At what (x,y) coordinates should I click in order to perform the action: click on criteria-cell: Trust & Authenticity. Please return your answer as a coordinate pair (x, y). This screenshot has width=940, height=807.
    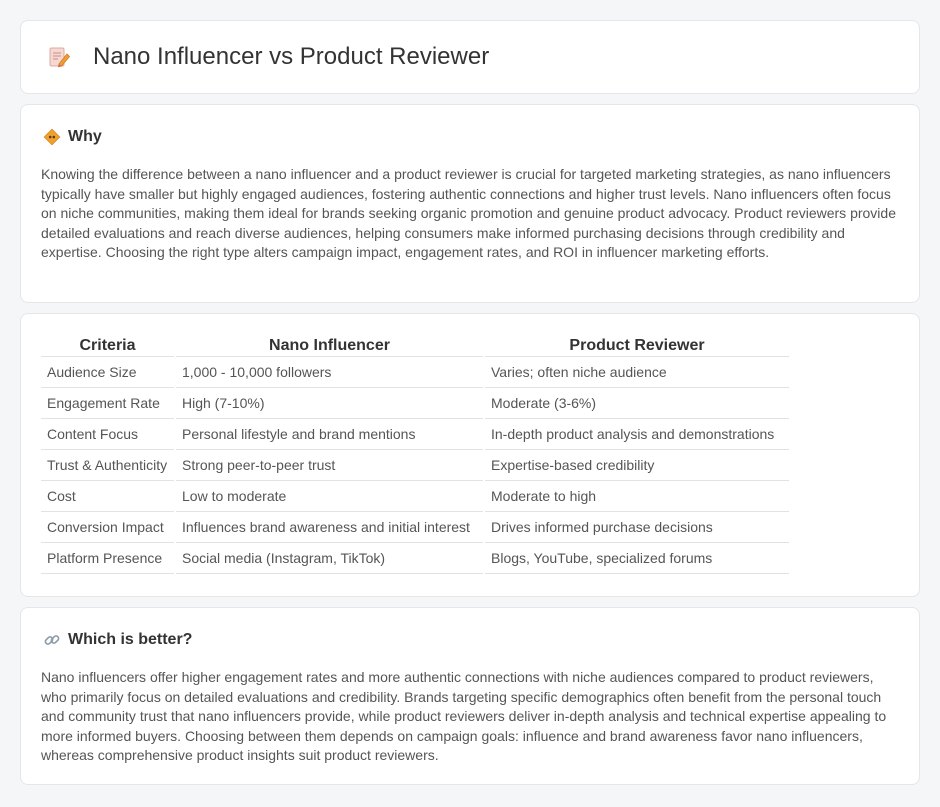
    Looking at the image, I should click on (107, 465).